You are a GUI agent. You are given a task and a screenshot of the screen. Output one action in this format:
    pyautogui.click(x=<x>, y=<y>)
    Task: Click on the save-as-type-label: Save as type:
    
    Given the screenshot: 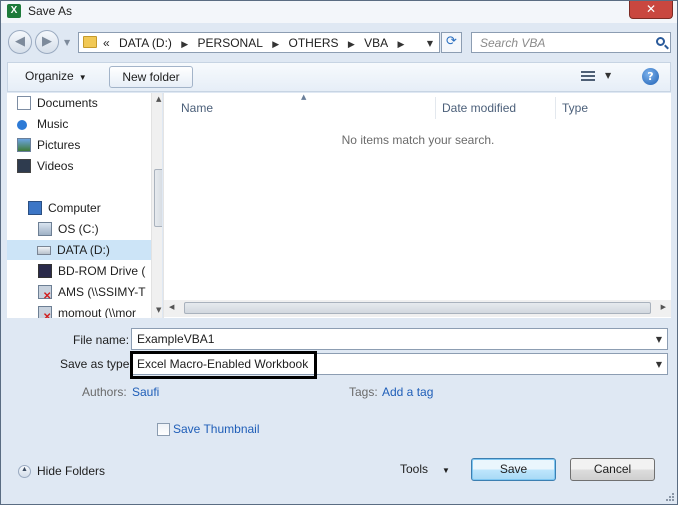 What is the action you would take?
    pyautogui.click(x=96, y=364)
    